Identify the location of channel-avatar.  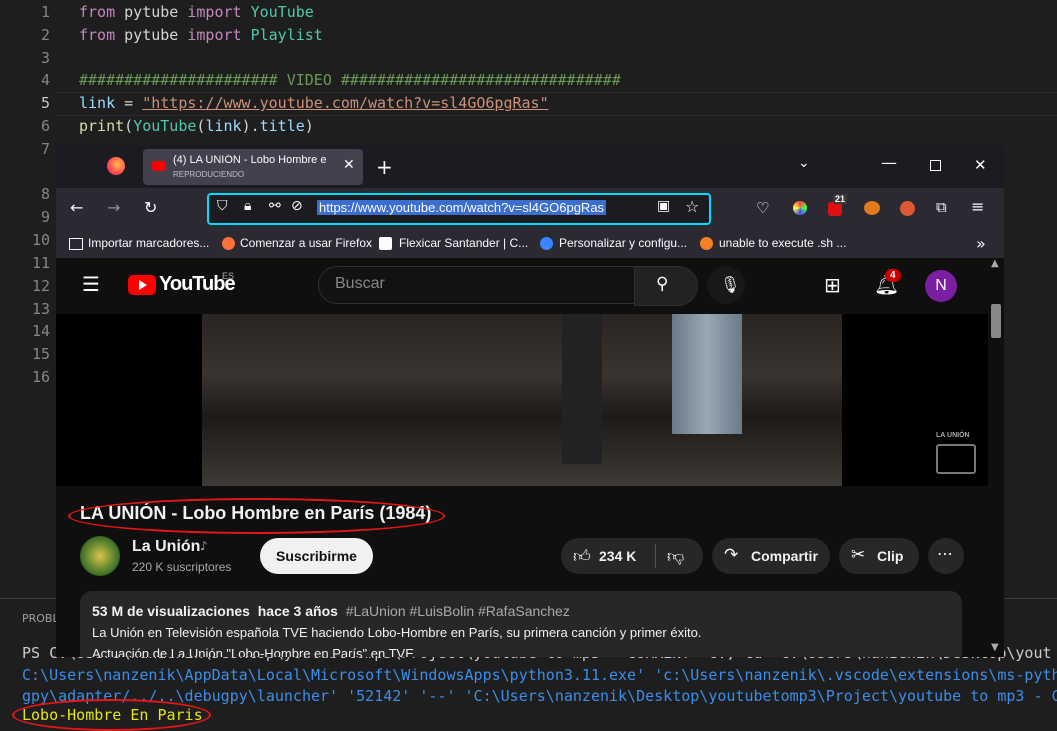
(100, 556).